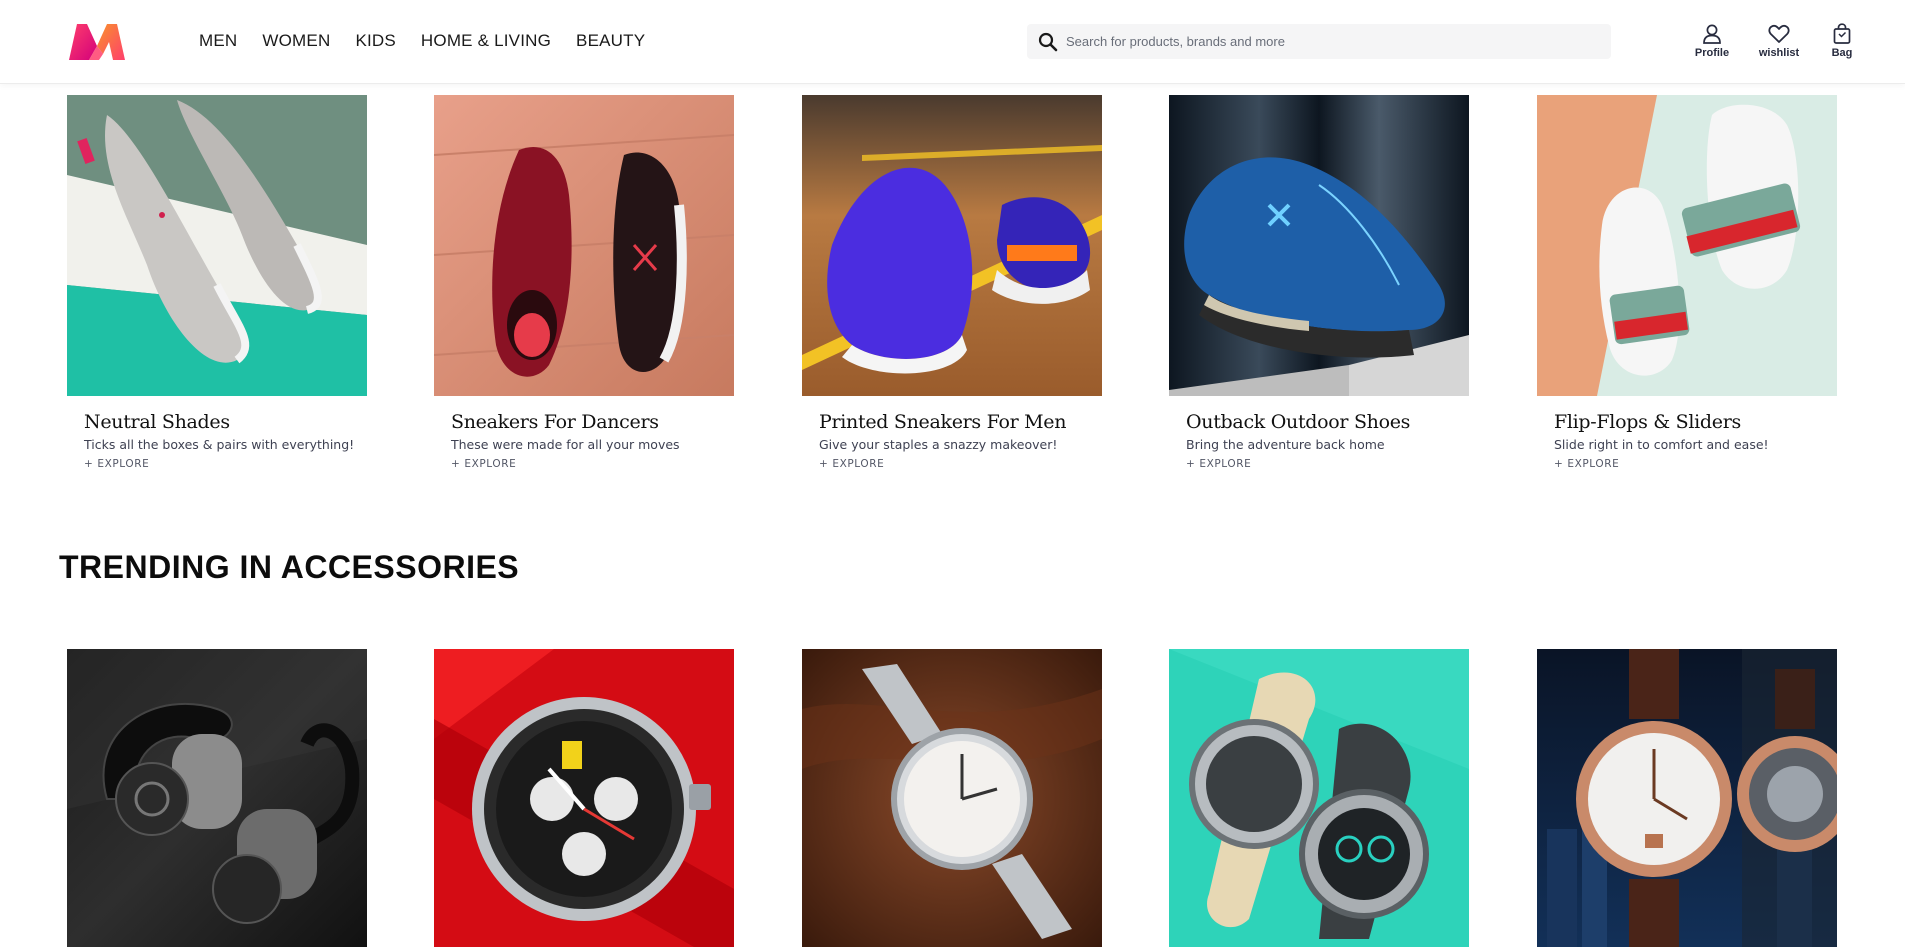 Image resolution: width=1905 pixels, height=947 pixels. What do you see at coordinates (1779, 53) in the screenshot?
I see `wishlist-label: wishlist` at bounding box center [1779, 53].